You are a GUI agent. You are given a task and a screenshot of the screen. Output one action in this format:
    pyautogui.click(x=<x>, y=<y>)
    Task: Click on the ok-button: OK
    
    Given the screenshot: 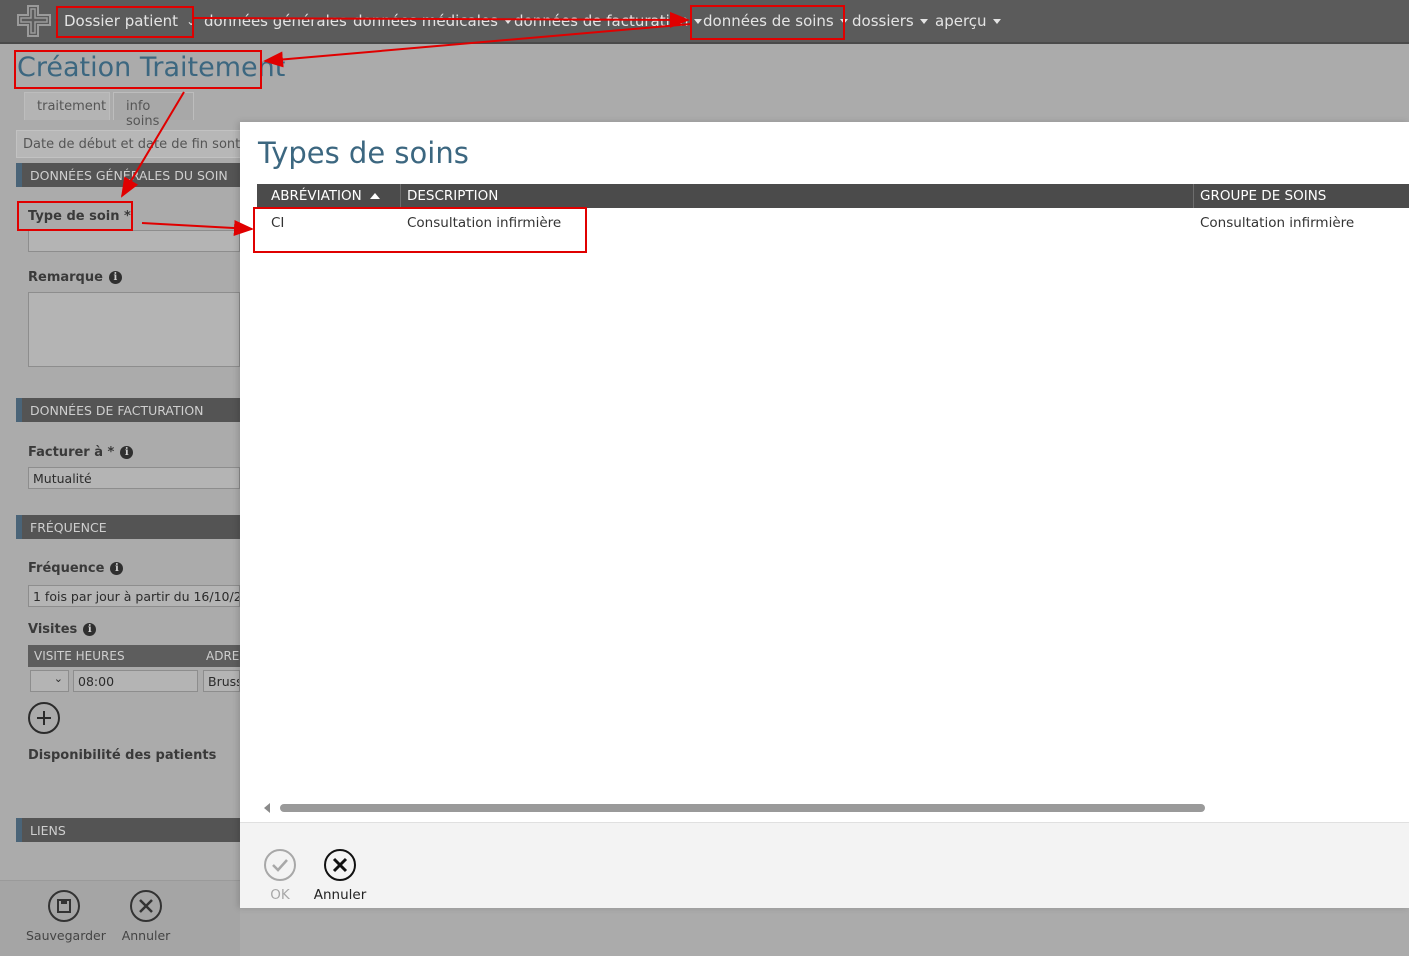 What is the action you would take?
    pyautogui.click(x=280, y=876)
    